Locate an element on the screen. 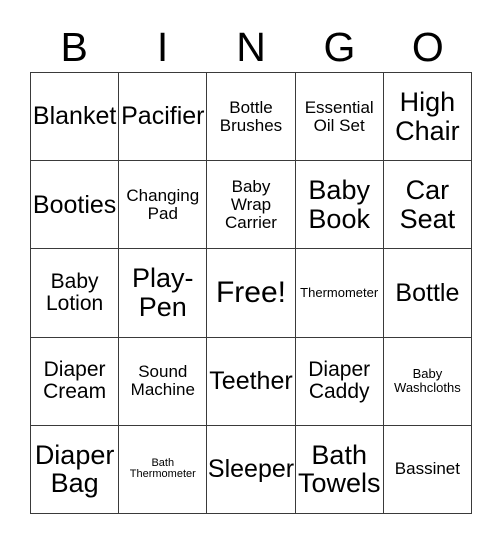 The height and width of the screenshot is (544, 500). bingo-cell-label: Bath Thermometer is located at coordinates (162, 468).